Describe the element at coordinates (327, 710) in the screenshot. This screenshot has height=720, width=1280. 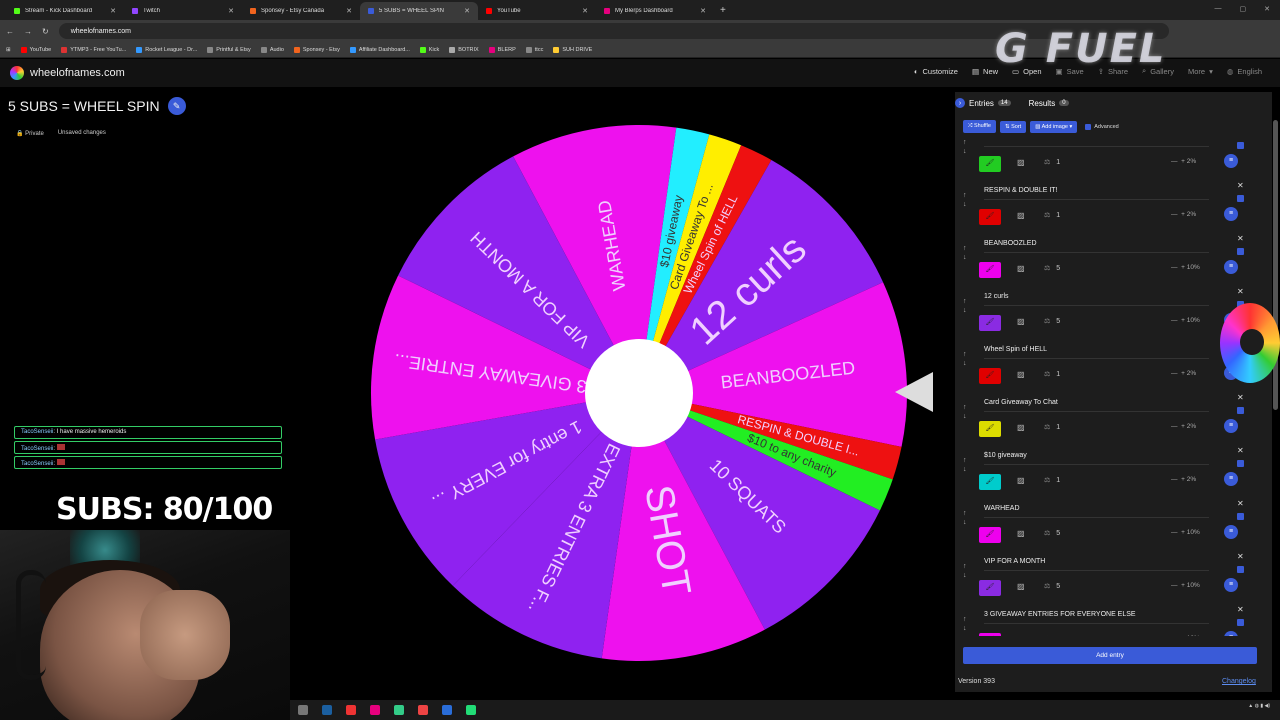
I see `steam-icon` at that location.